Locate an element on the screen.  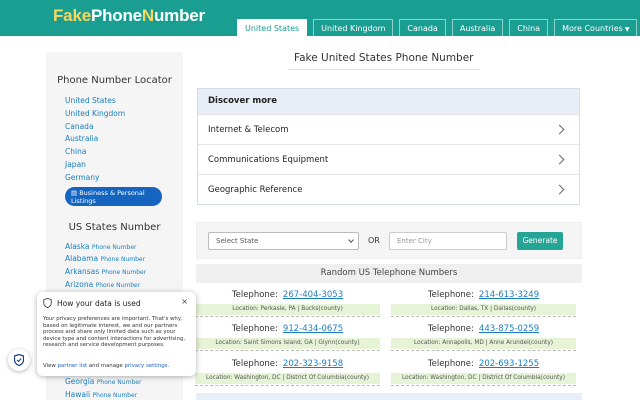
sidebar-link-japan: Japan is located at coordinates (124, 165).